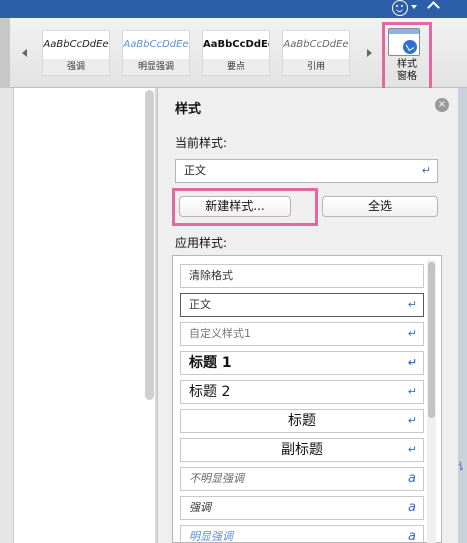 The height and width of the screenshot is (543, 467). What do you see at coordinates (316, 67) in the screenshot?
I see `gallery-style-name: 引用` at bounding box center [316, 67].